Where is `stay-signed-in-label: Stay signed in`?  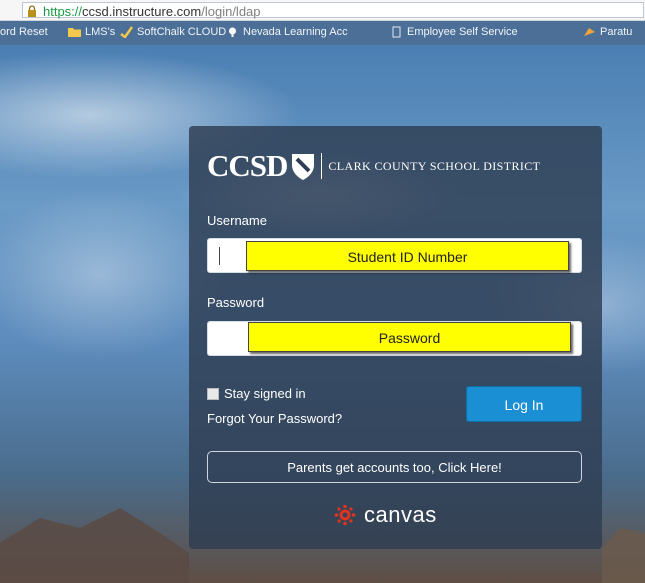
stay-signed-in-label: Stay signed in is located at coordinates (265, 393).